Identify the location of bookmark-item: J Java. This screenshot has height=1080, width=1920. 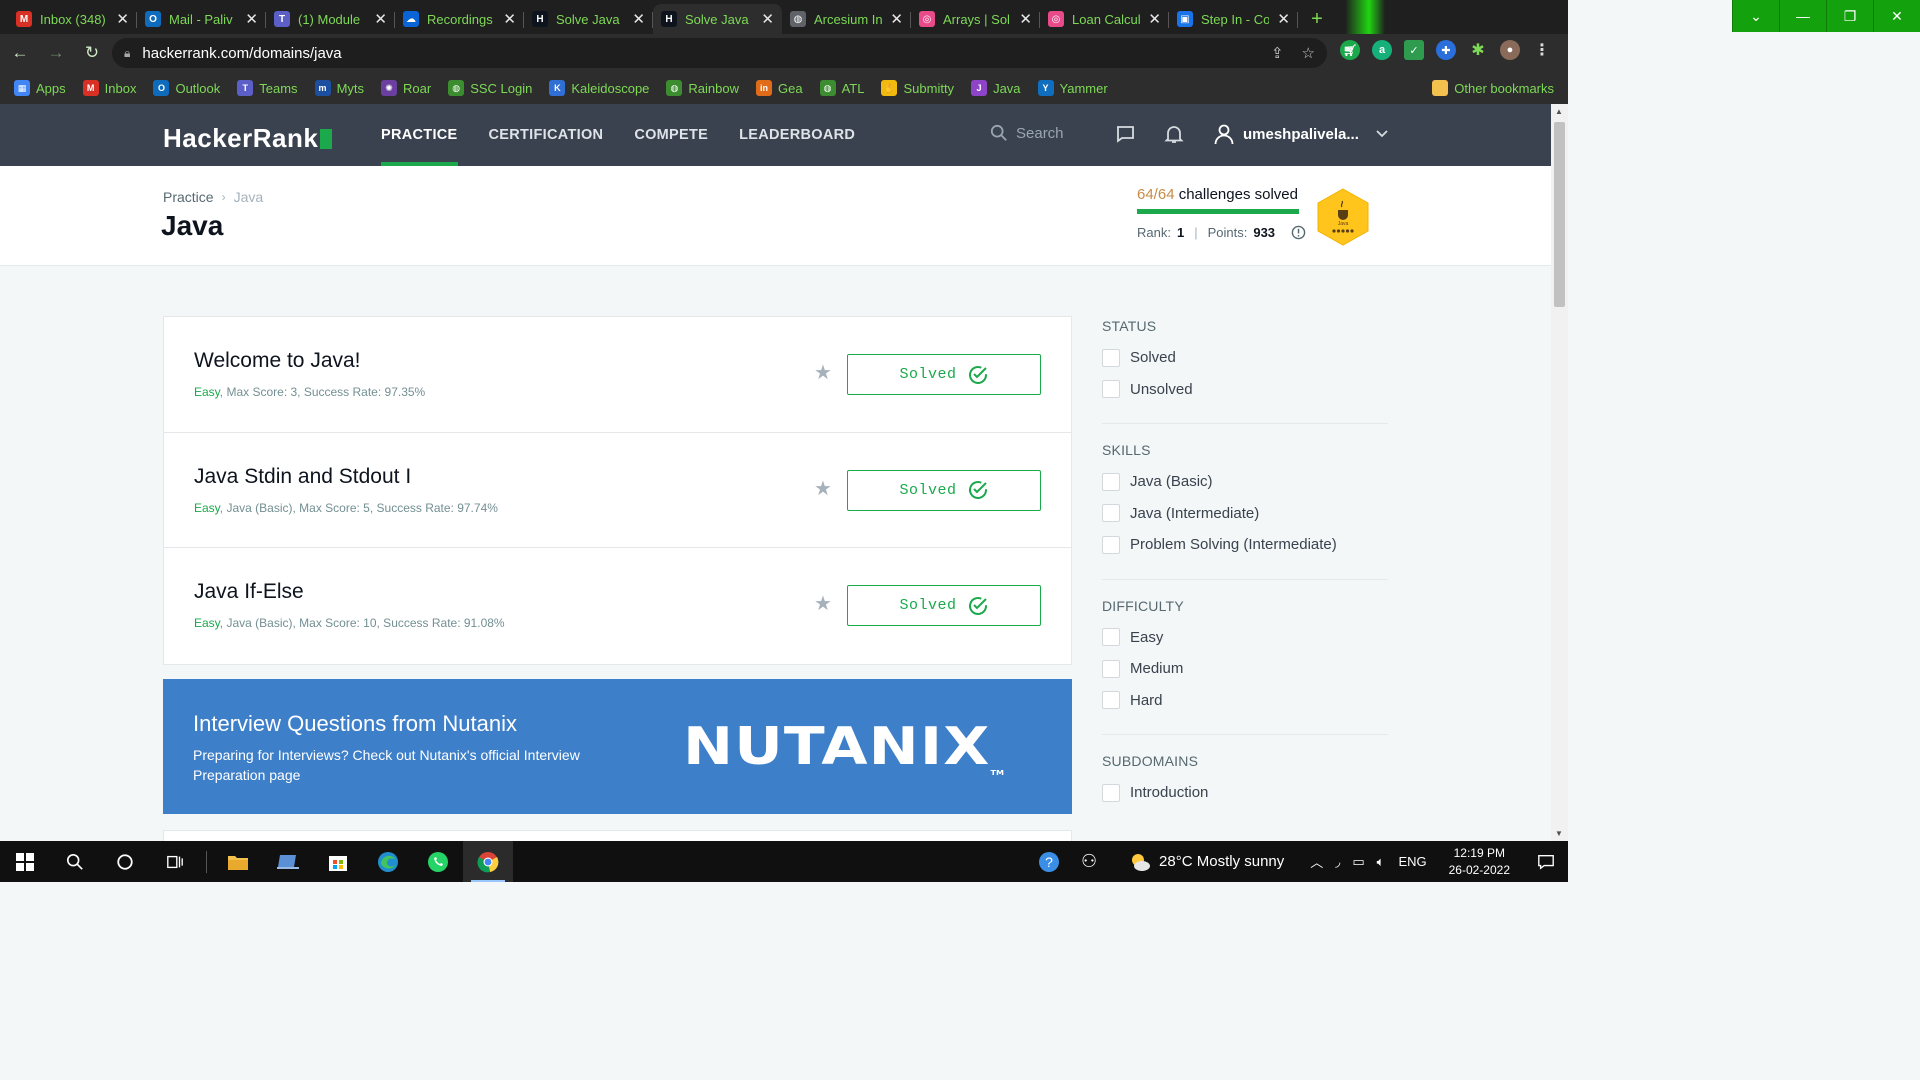
(996, 88).